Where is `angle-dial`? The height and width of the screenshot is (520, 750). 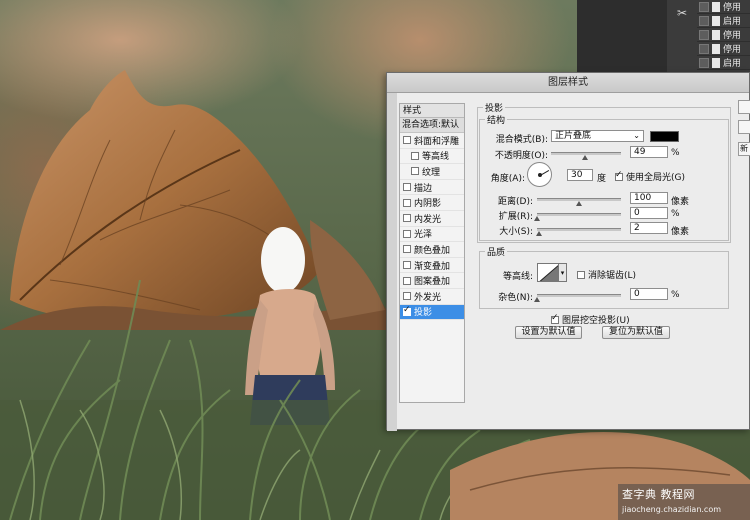 angle-dial is located at coordinates (539, 174).